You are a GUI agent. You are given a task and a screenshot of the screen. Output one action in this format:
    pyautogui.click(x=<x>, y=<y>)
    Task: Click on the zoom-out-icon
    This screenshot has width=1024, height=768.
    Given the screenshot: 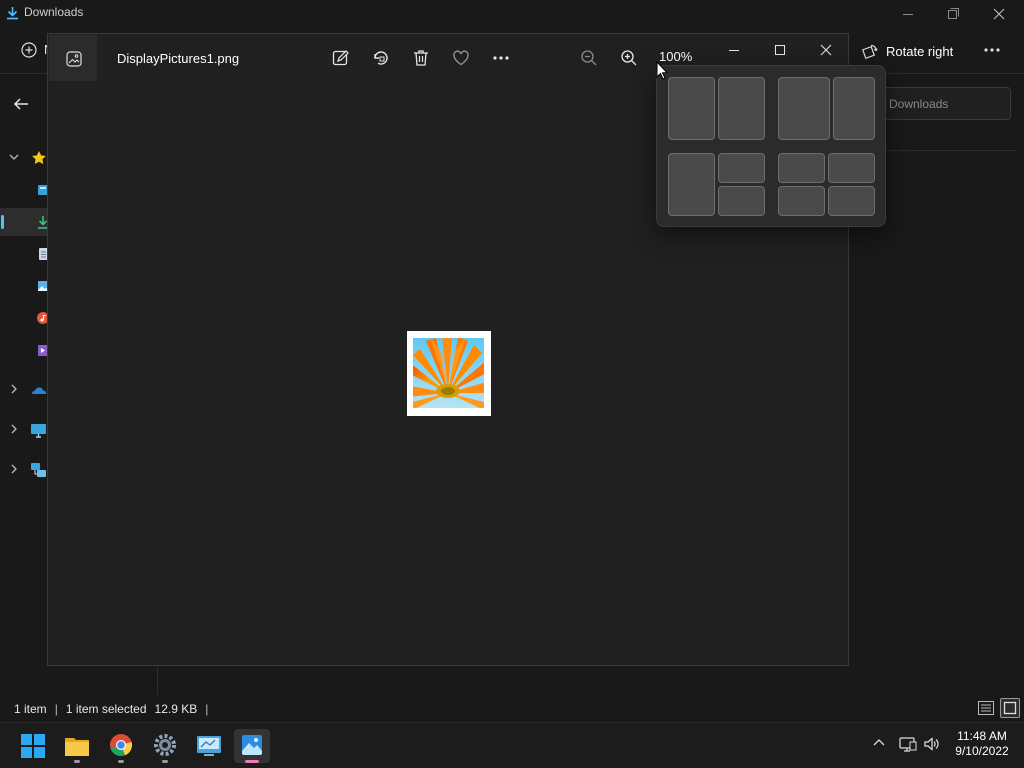 What is the action you would take?
    pyautogui.click(x=589, y=58)
    